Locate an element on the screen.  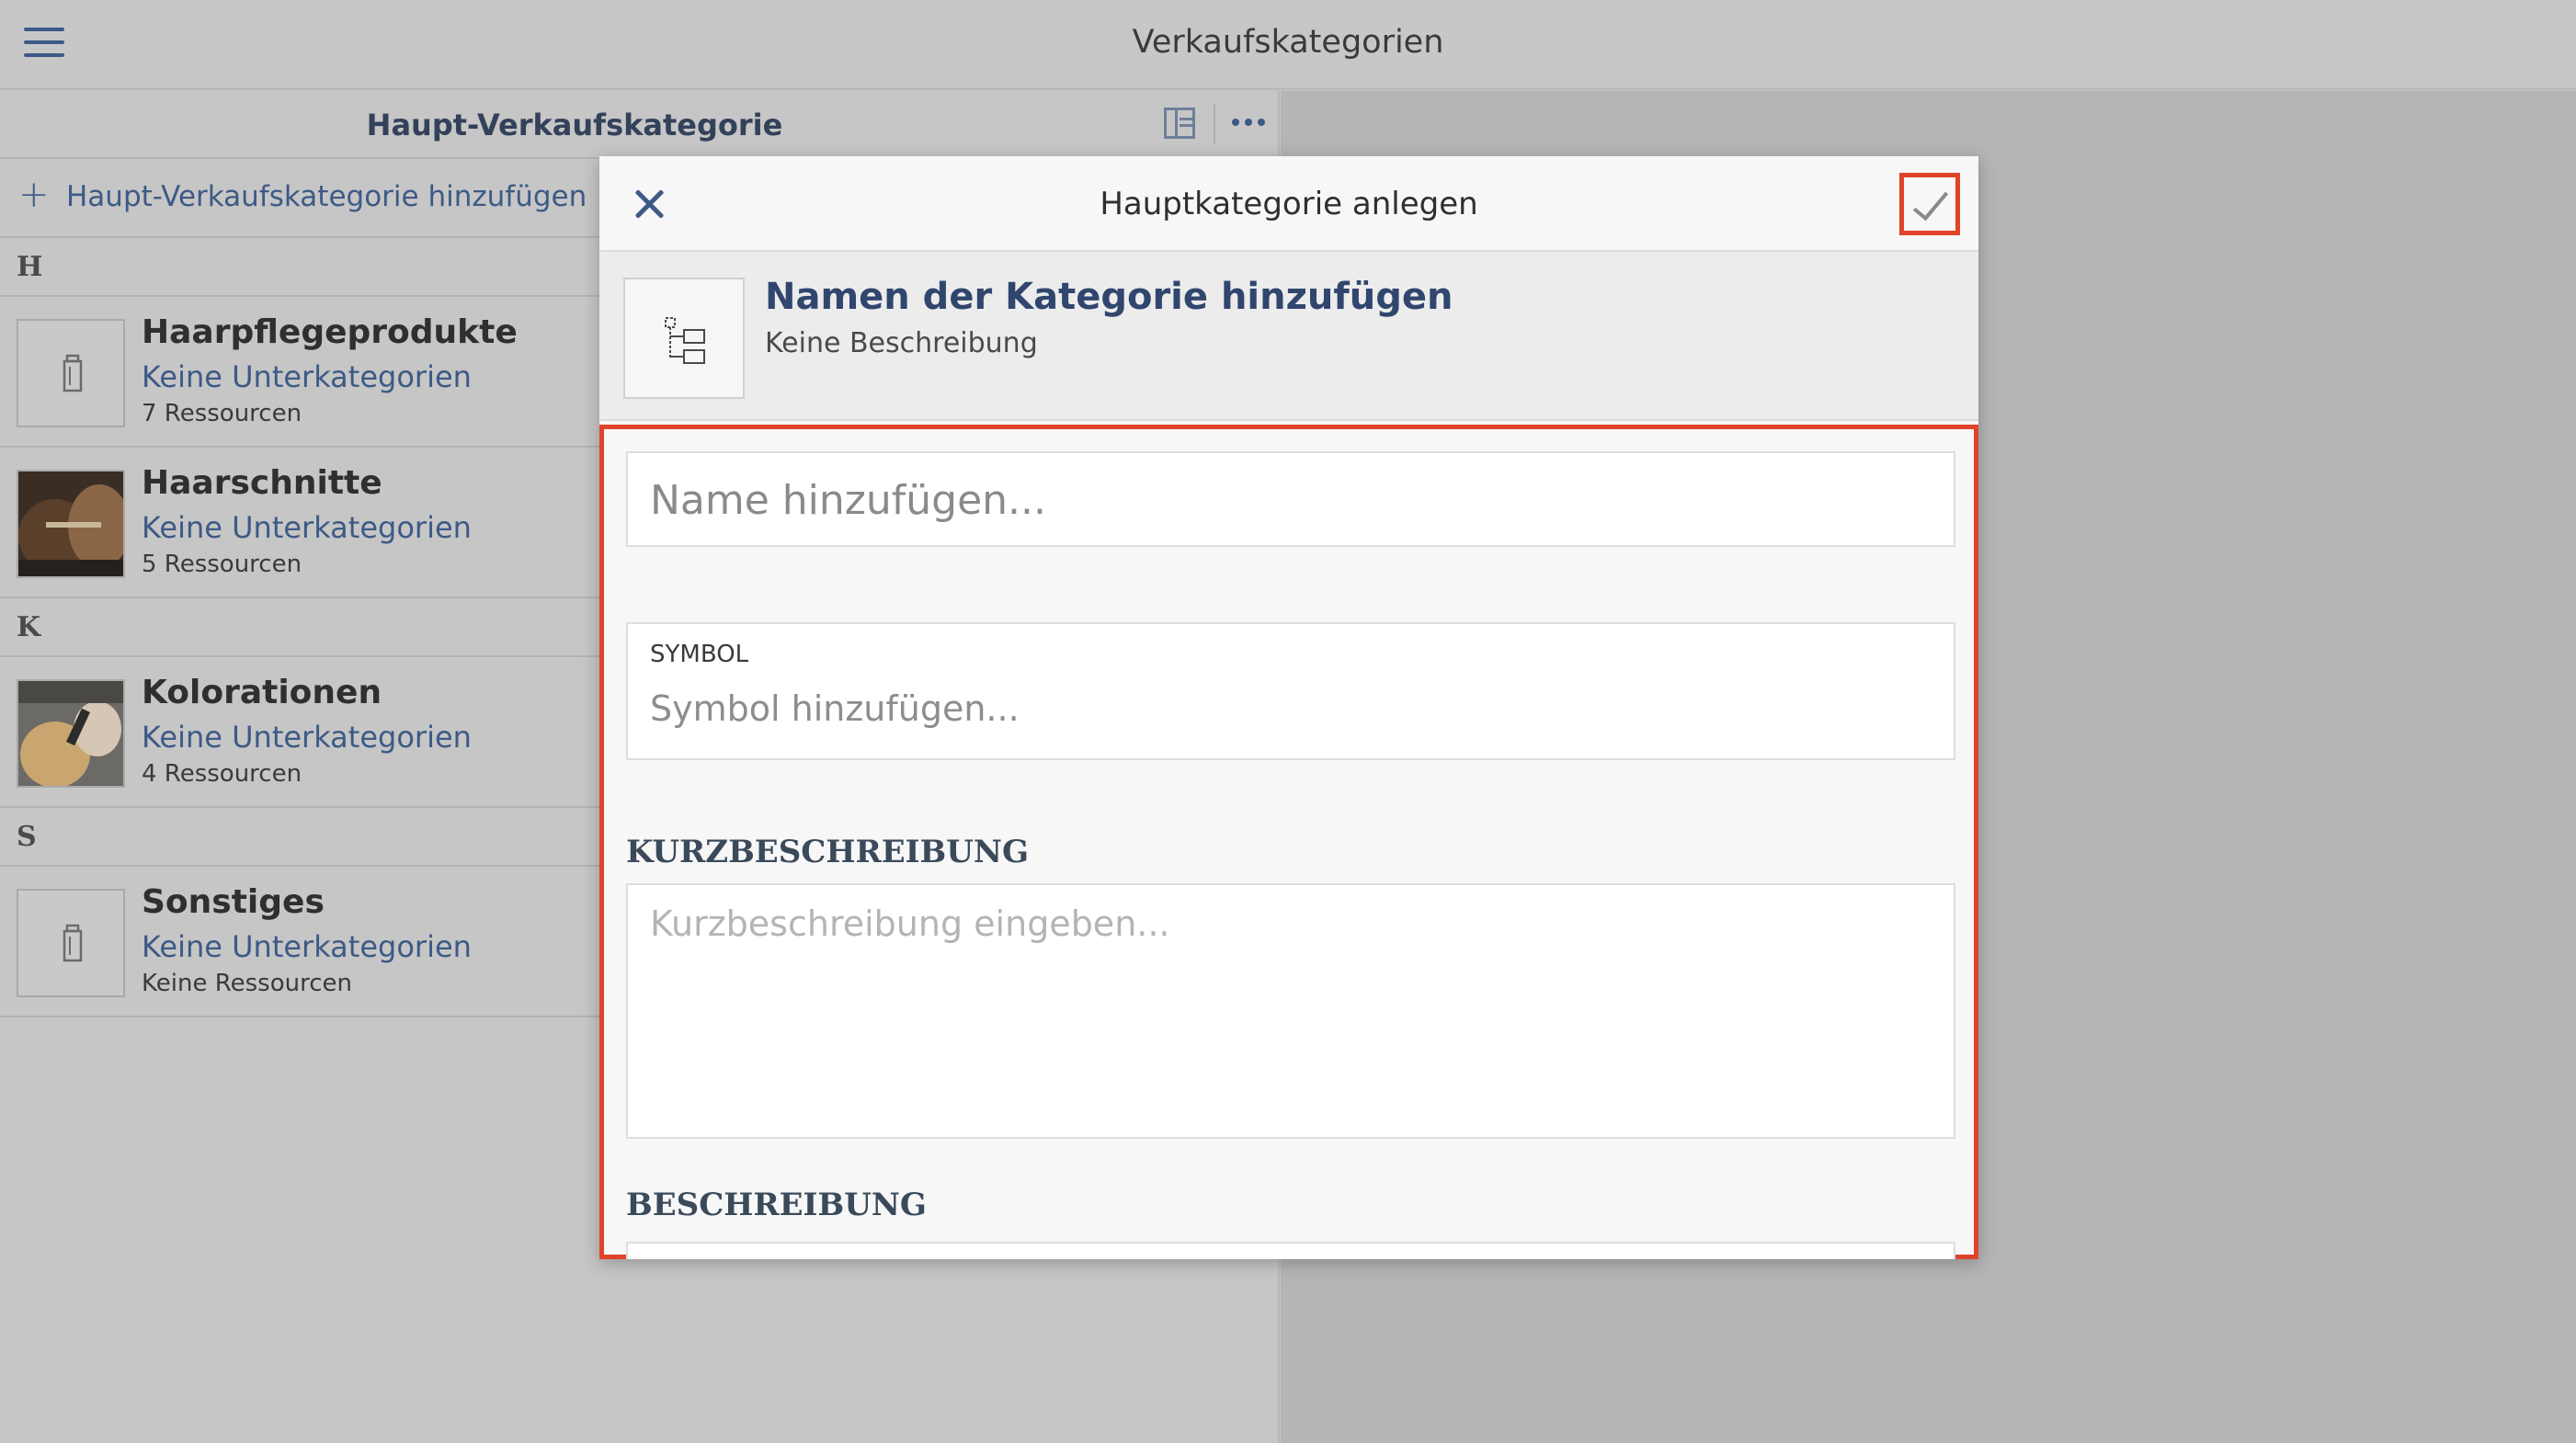
plus-icon: + is located at coordinates (34, 195).